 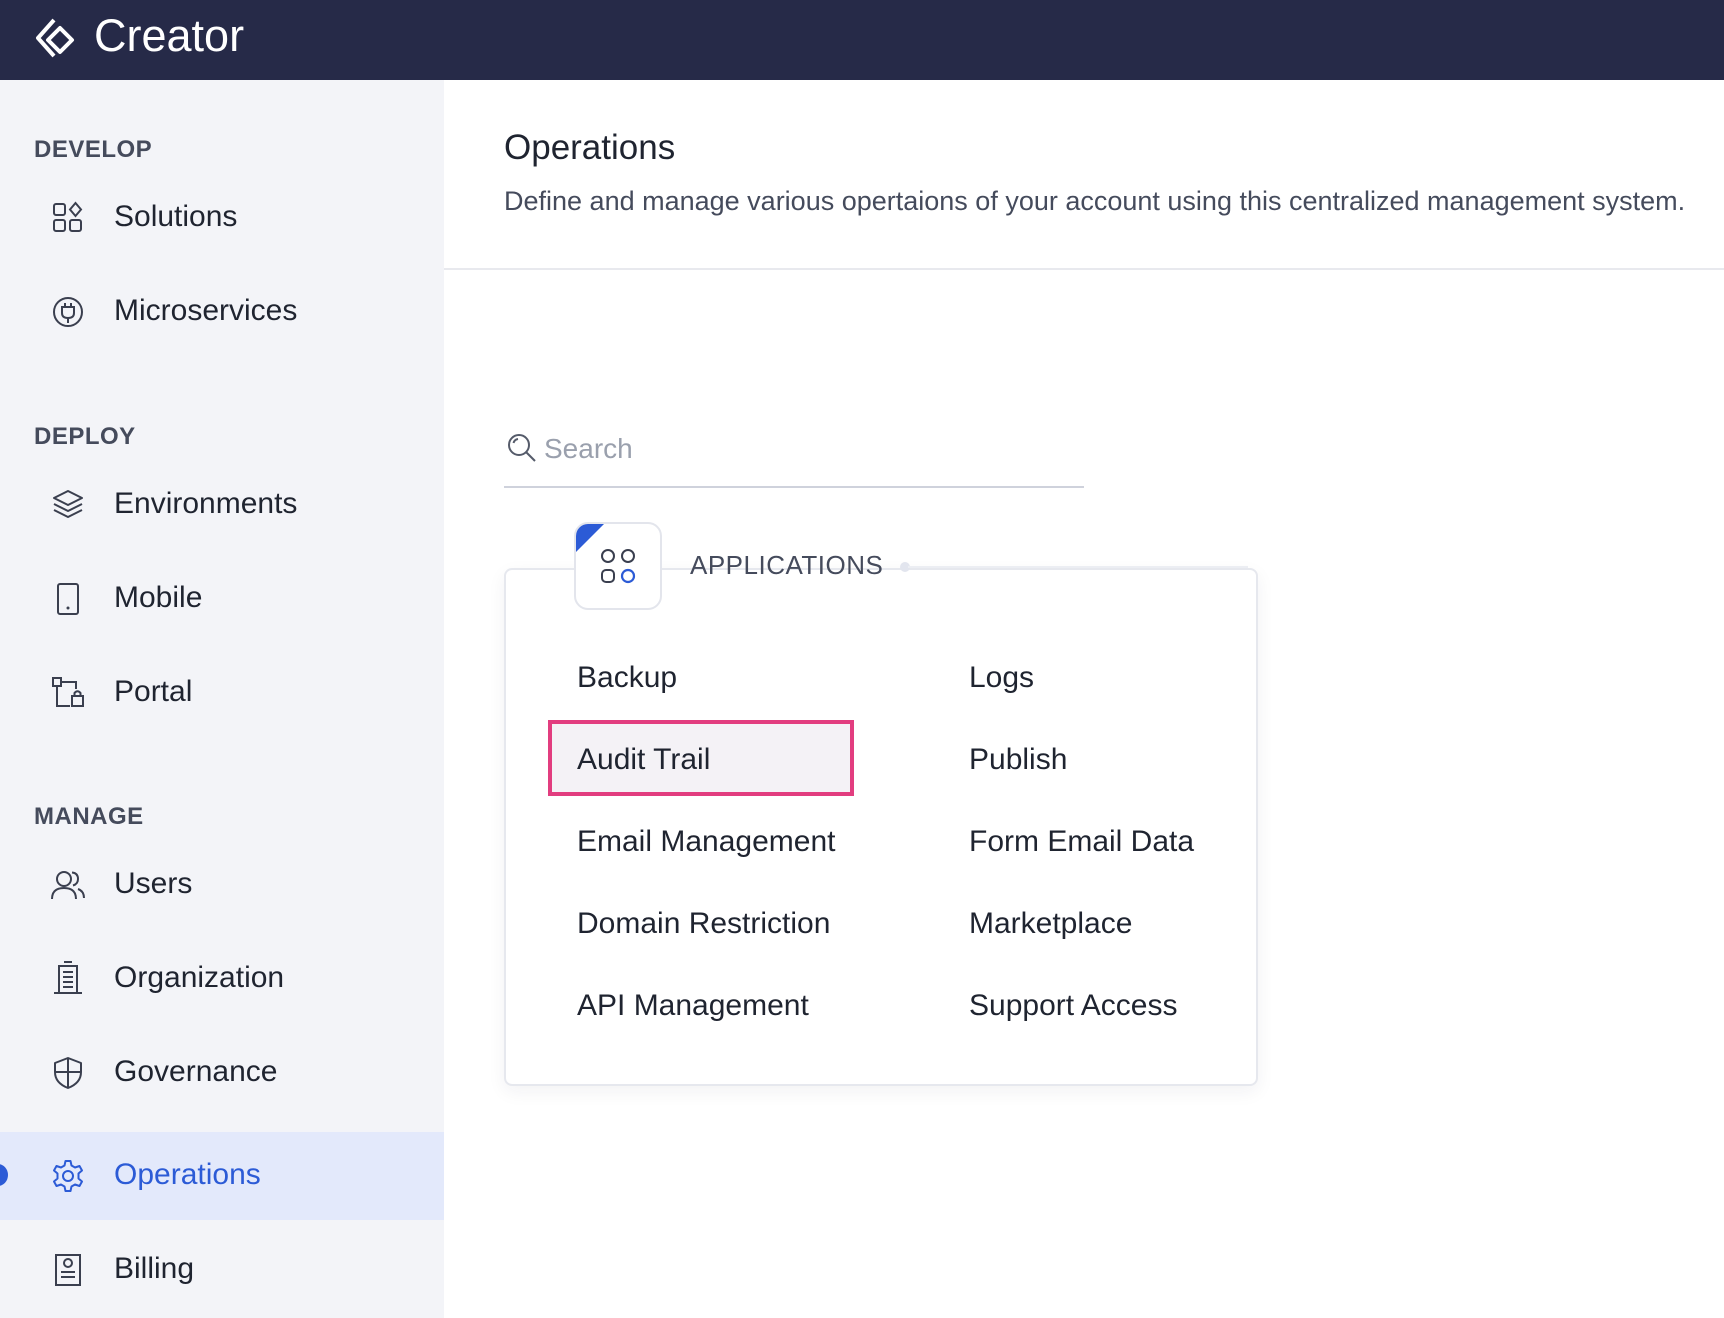 What do you see at coordinates (222, 885) in the screenshot?
I see `sidebar-item-users: Users` at bounding box center [222, 885].